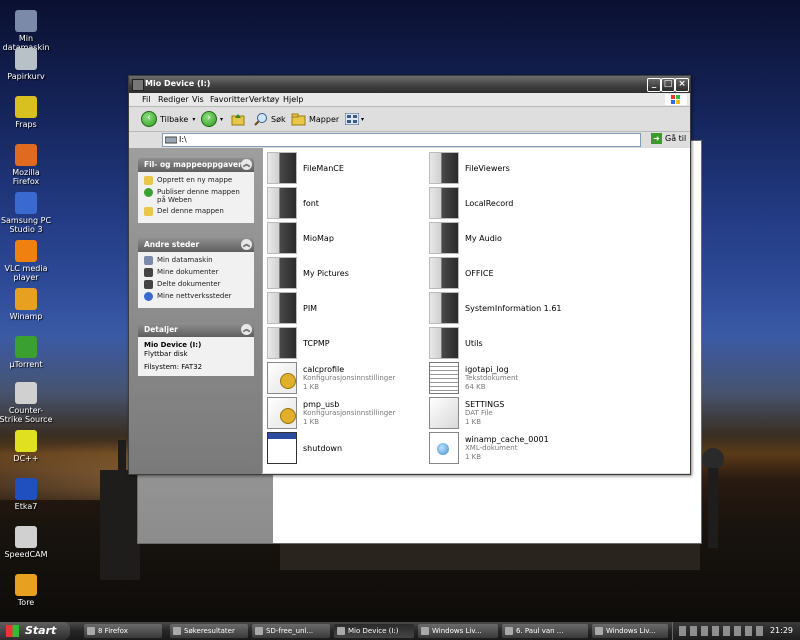 The width and height of the screenshot is (800, 640). Describe the element at coordinates (509, 168) in the screenshot. I see `file-item: FileViewers` at that location.